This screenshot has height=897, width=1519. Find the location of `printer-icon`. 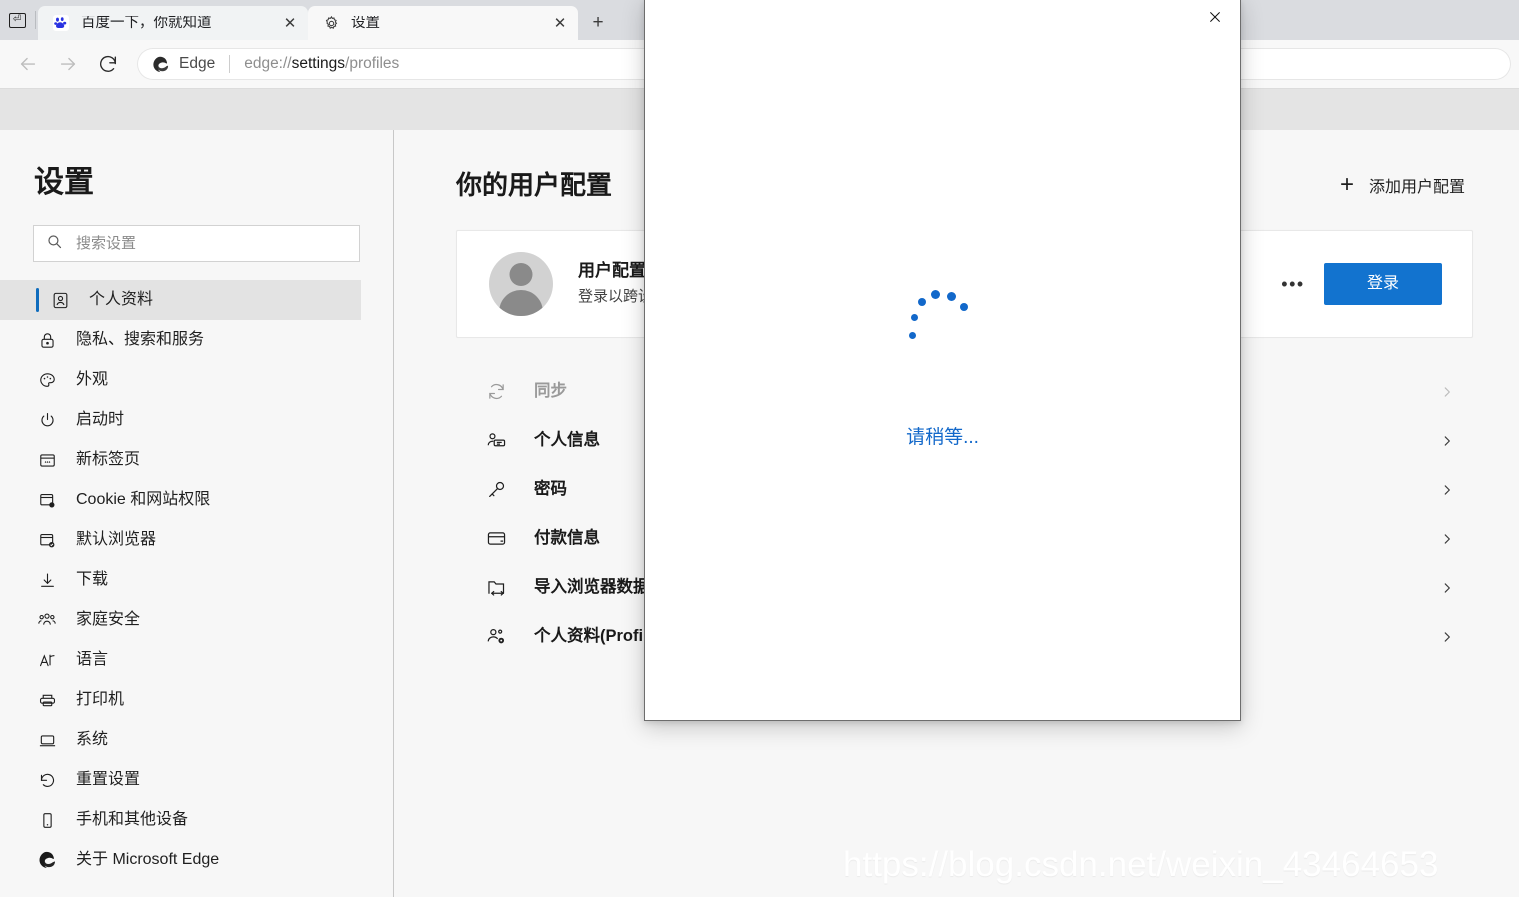

printer-icon is located at coordinates (47, 700).